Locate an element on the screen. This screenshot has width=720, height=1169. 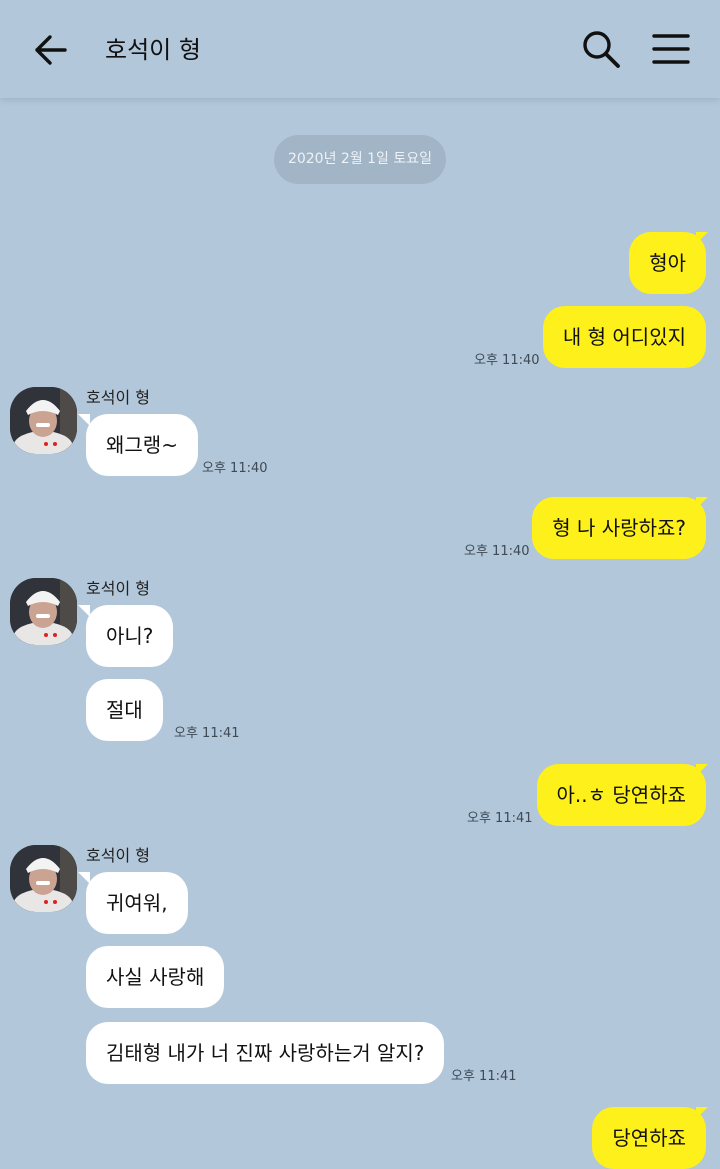
their-message-bubble: 절대 is located at coordinates (124, 710).